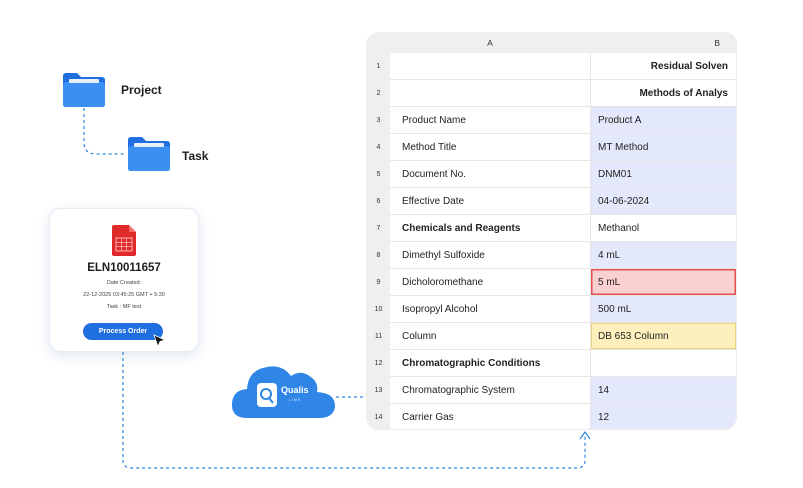 This screenshot has width=803, height=488. I want to click on cell-b-error: 5 mL, so click(663, 282).